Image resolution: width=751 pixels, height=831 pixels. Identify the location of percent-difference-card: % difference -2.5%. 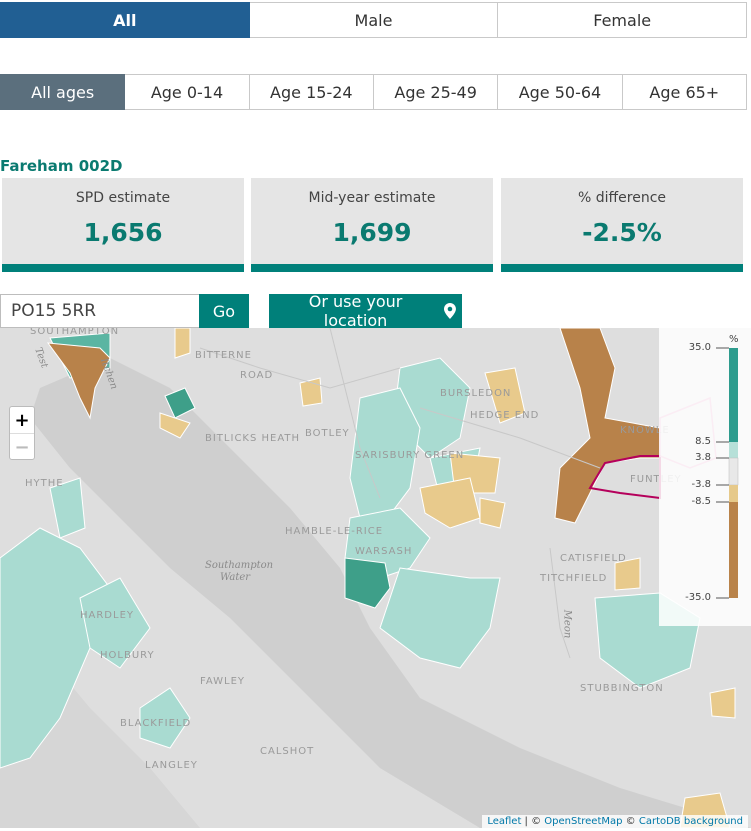
(622, 225).